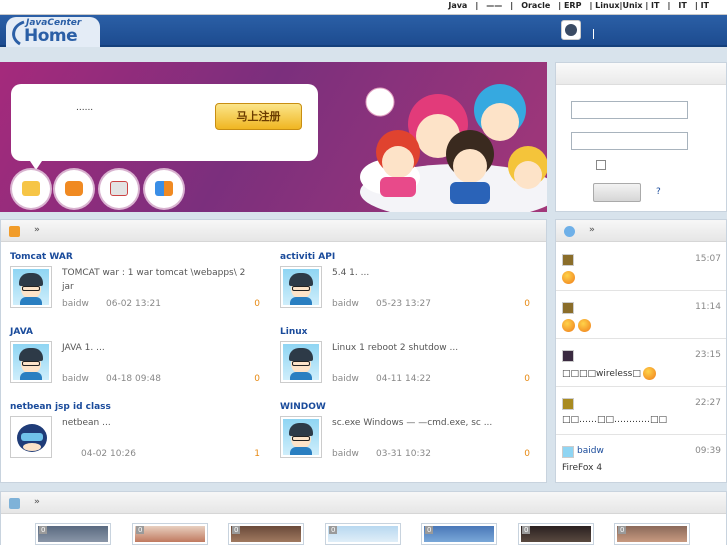  I want to click on feed-text: □□□□wireless□, so click(610, 373).